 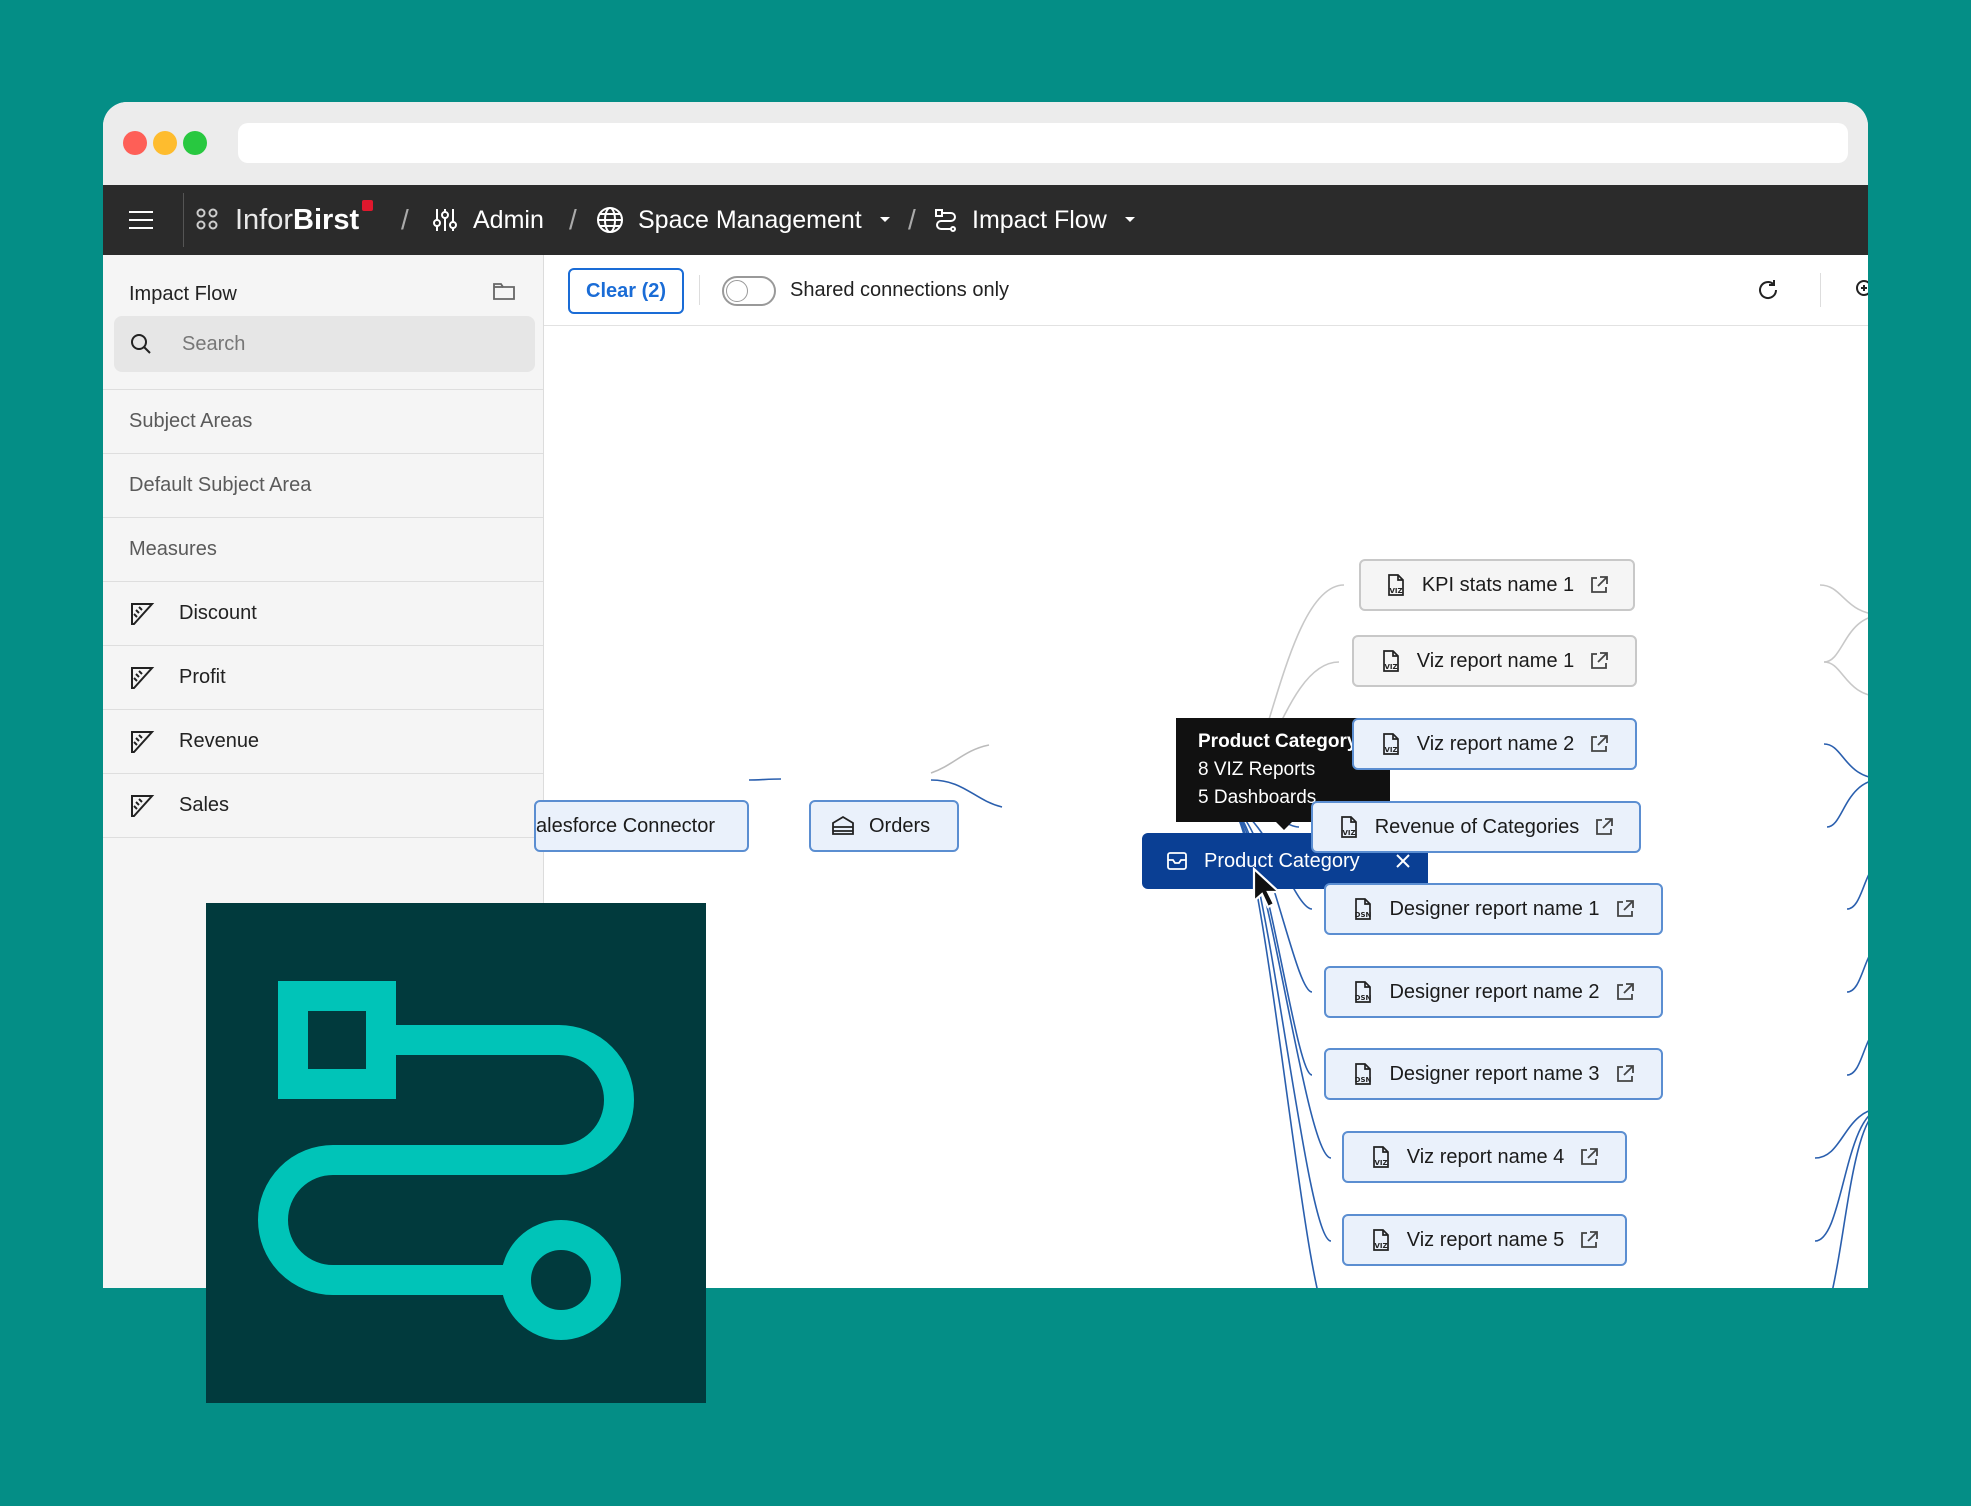 I want to click on tooltip-title: Product Category, so click(x=1278, y=741).